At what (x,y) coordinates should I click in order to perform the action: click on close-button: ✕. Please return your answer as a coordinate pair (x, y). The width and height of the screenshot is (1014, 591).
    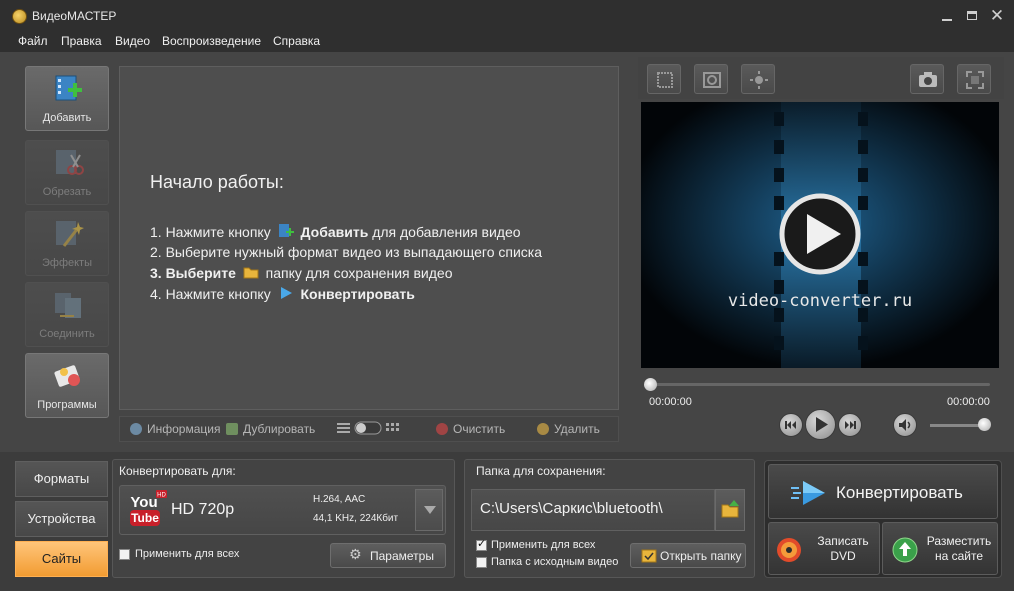
    Looking at the image, I should click on (997, 16).